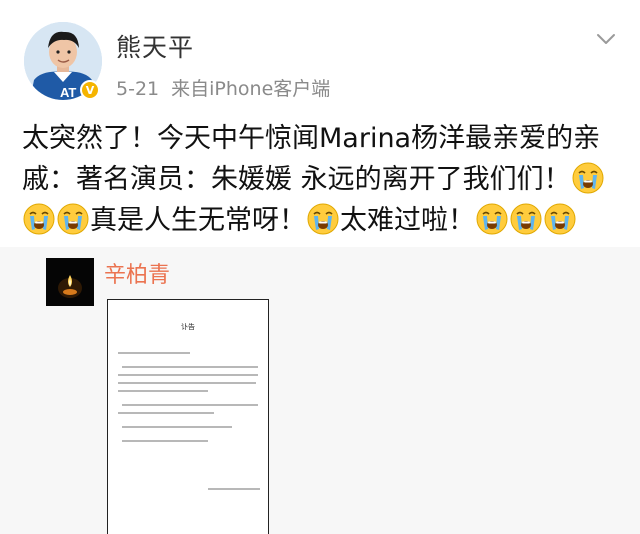 The height and width of the screenshot is (534, 640). What do you see at coordinates (606, 39) in the screenshot?
I see `chevron-down-icon` at bounding box center [606, 39].